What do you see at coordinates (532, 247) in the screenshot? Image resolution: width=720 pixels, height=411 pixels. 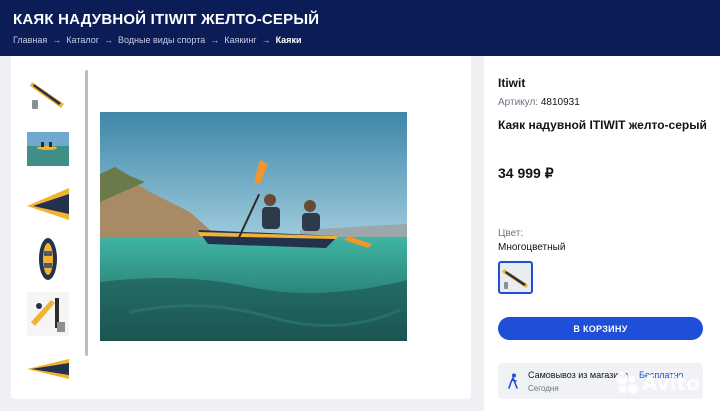 I see `color-value: Многоцветный` at bounding box center [532, 247].